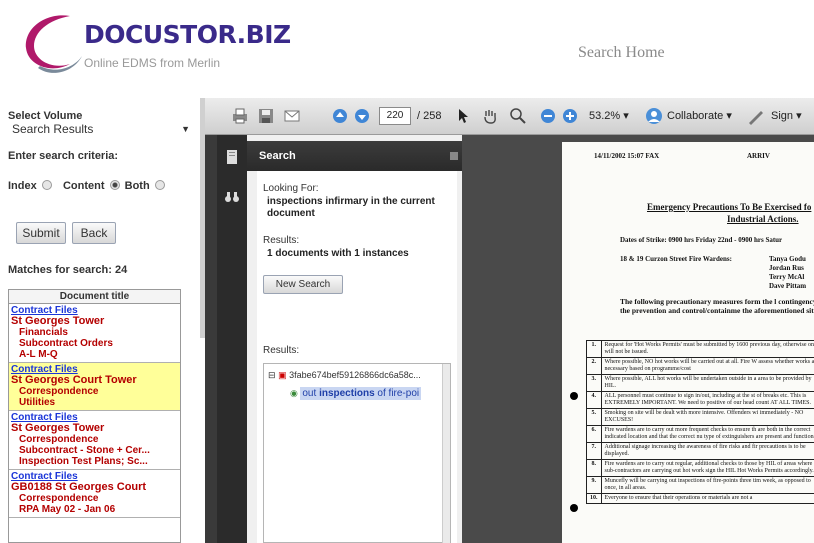 The height and width of the screenshot is (543, 814). I want to click on criteria-label: Enter search criteria:, so click(63, 156).